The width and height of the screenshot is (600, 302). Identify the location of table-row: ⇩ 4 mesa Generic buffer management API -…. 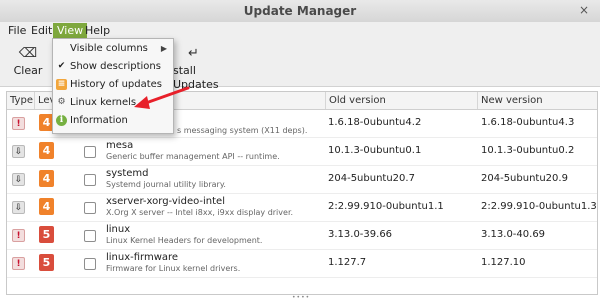
(302, 152).